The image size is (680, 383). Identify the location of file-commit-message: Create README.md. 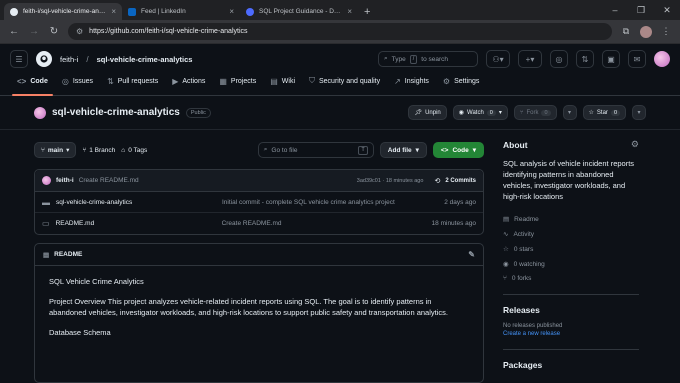
(324, 223).